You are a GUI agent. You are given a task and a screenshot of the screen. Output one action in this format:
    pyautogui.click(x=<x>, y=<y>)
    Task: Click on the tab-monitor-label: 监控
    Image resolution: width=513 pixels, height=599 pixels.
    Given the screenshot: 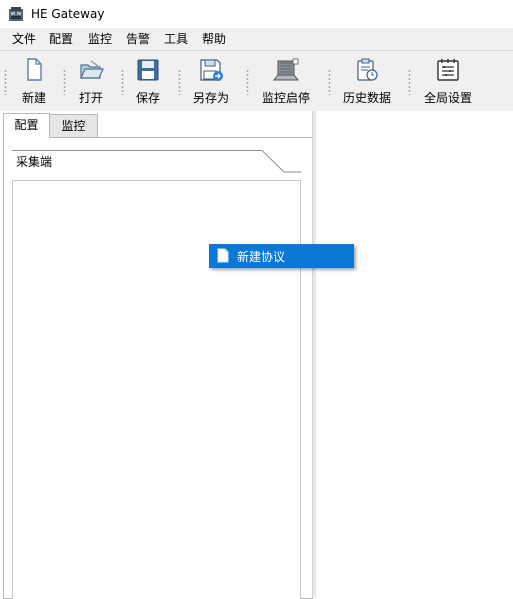 What is the action you would take?
    pyautogui.click(x=73, y=126)
    